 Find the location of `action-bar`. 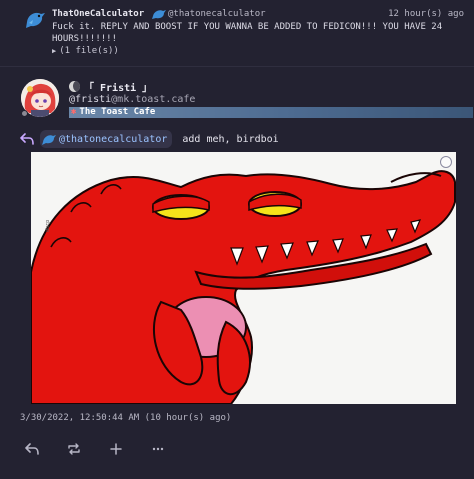

action-bar is located at coordinates (104, 449).